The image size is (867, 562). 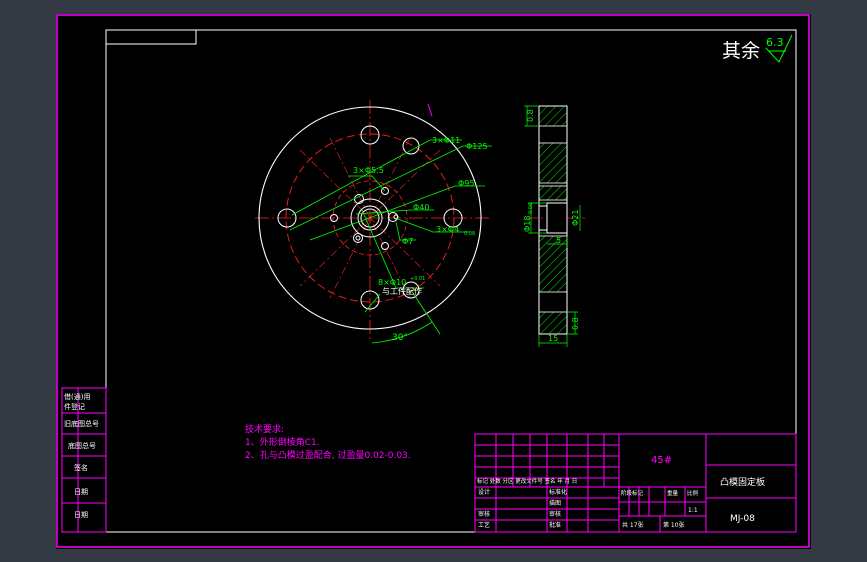 I want to click on strip-label-2: 旧底图总号, so click(x=81, y=423).